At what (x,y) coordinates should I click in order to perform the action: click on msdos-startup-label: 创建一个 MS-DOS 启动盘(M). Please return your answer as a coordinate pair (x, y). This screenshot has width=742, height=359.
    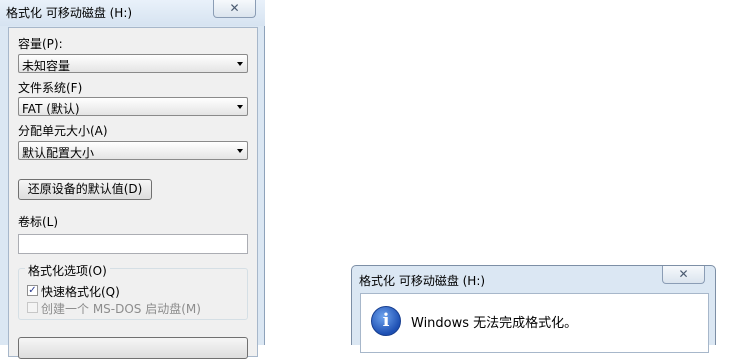
    Looking at the image, I should click on (121, 308).